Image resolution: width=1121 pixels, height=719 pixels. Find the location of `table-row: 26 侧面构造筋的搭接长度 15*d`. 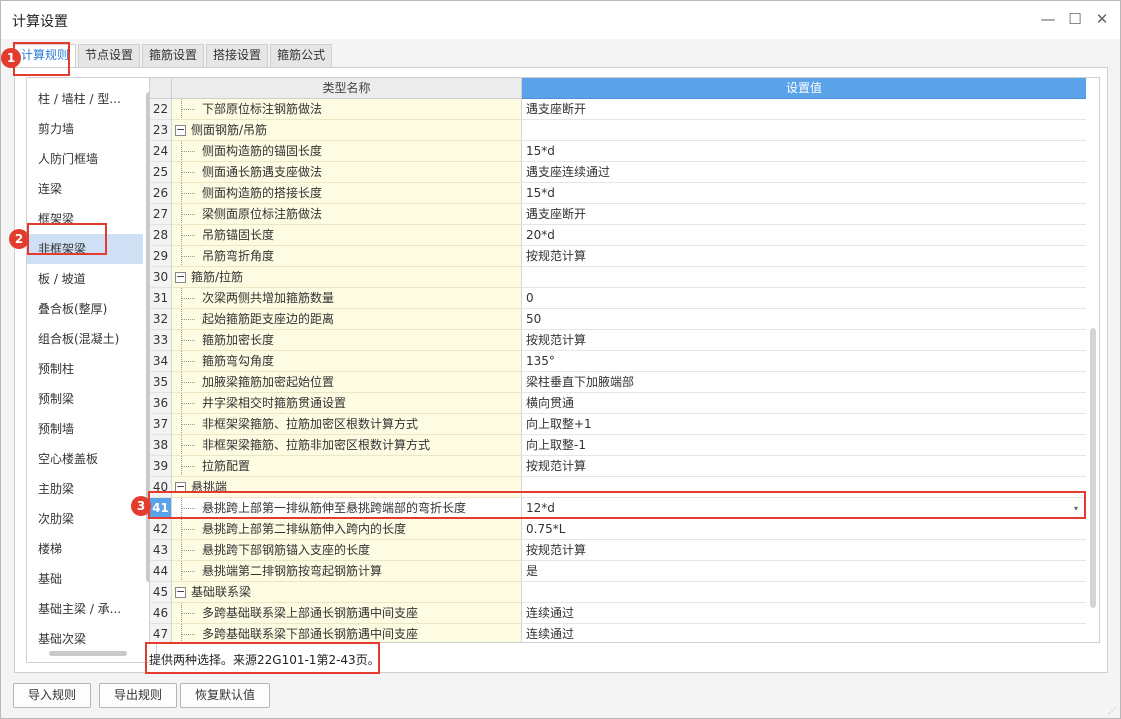

table-row: 26 侧面构造筋的搭接长度 15*d is located at coordinates (618, 193).